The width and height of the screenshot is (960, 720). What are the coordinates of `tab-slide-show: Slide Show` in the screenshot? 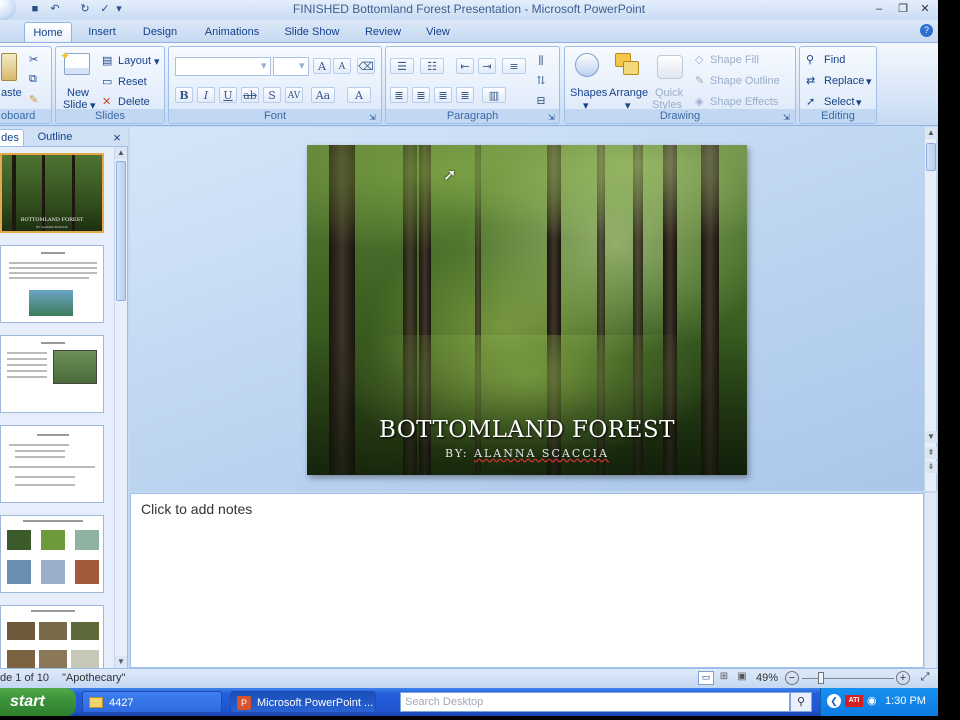 It's located at (312, 32).